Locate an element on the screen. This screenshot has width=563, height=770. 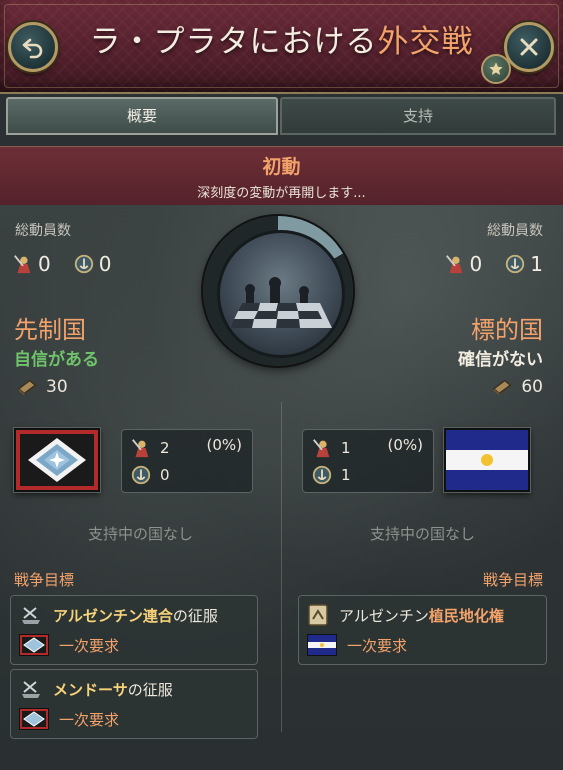
attacker-navy-stat: 0 is located at coordinates (150, 475).